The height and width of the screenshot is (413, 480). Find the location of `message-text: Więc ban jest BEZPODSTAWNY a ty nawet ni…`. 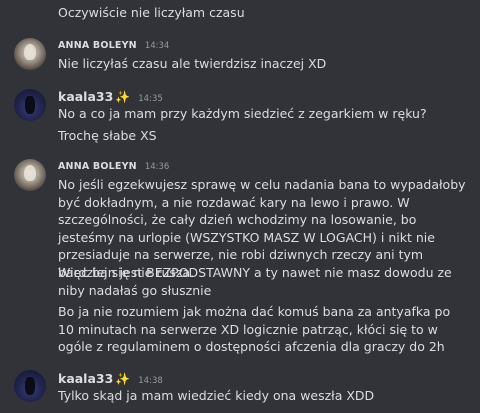

message-text: Więc ban jest BEZPODSTAWNY a ty nawet ni… is located at coordinates (255, 281).